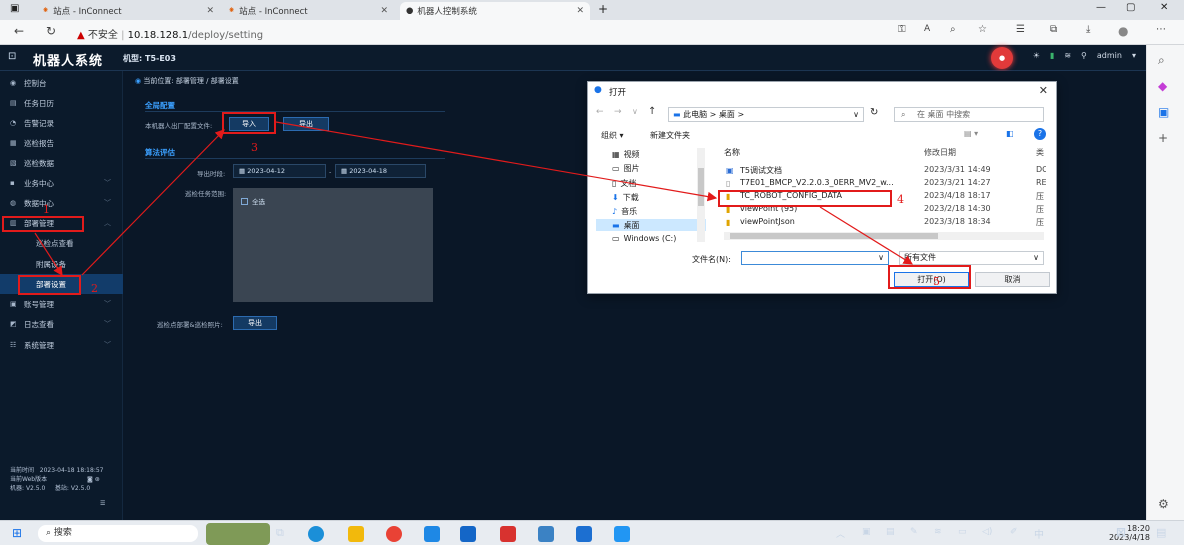 The image size is (1184, 545). Describe the element at coordinates (902, 29) in the screenshot. I see `key-icon: ⚿` at that location.